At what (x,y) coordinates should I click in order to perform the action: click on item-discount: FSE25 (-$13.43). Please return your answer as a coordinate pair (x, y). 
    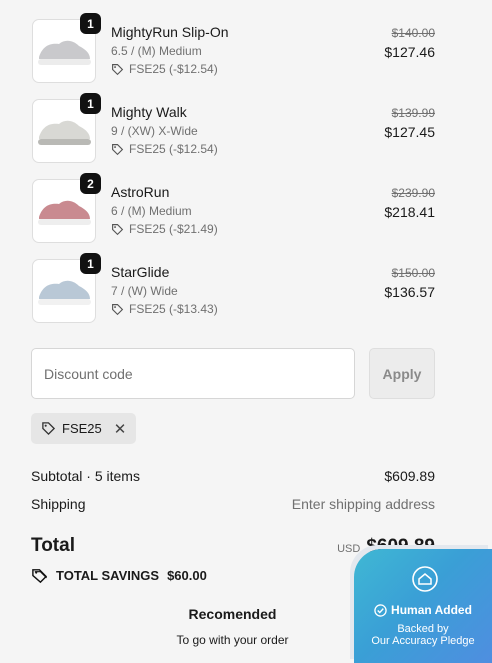
    Looking at the image, I should click on (164, 309).